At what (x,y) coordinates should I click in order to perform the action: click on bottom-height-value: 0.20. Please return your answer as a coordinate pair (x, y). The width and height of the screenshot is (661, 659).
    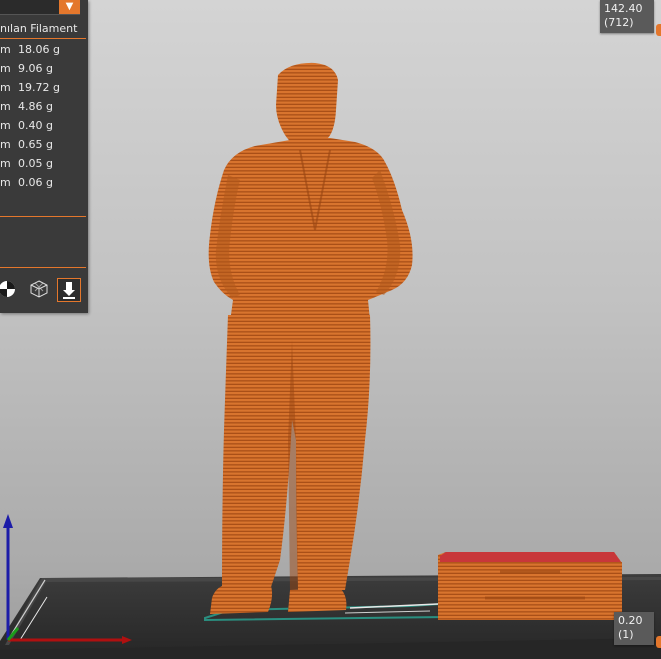
    Looking at the image, I should click on (630, 620).